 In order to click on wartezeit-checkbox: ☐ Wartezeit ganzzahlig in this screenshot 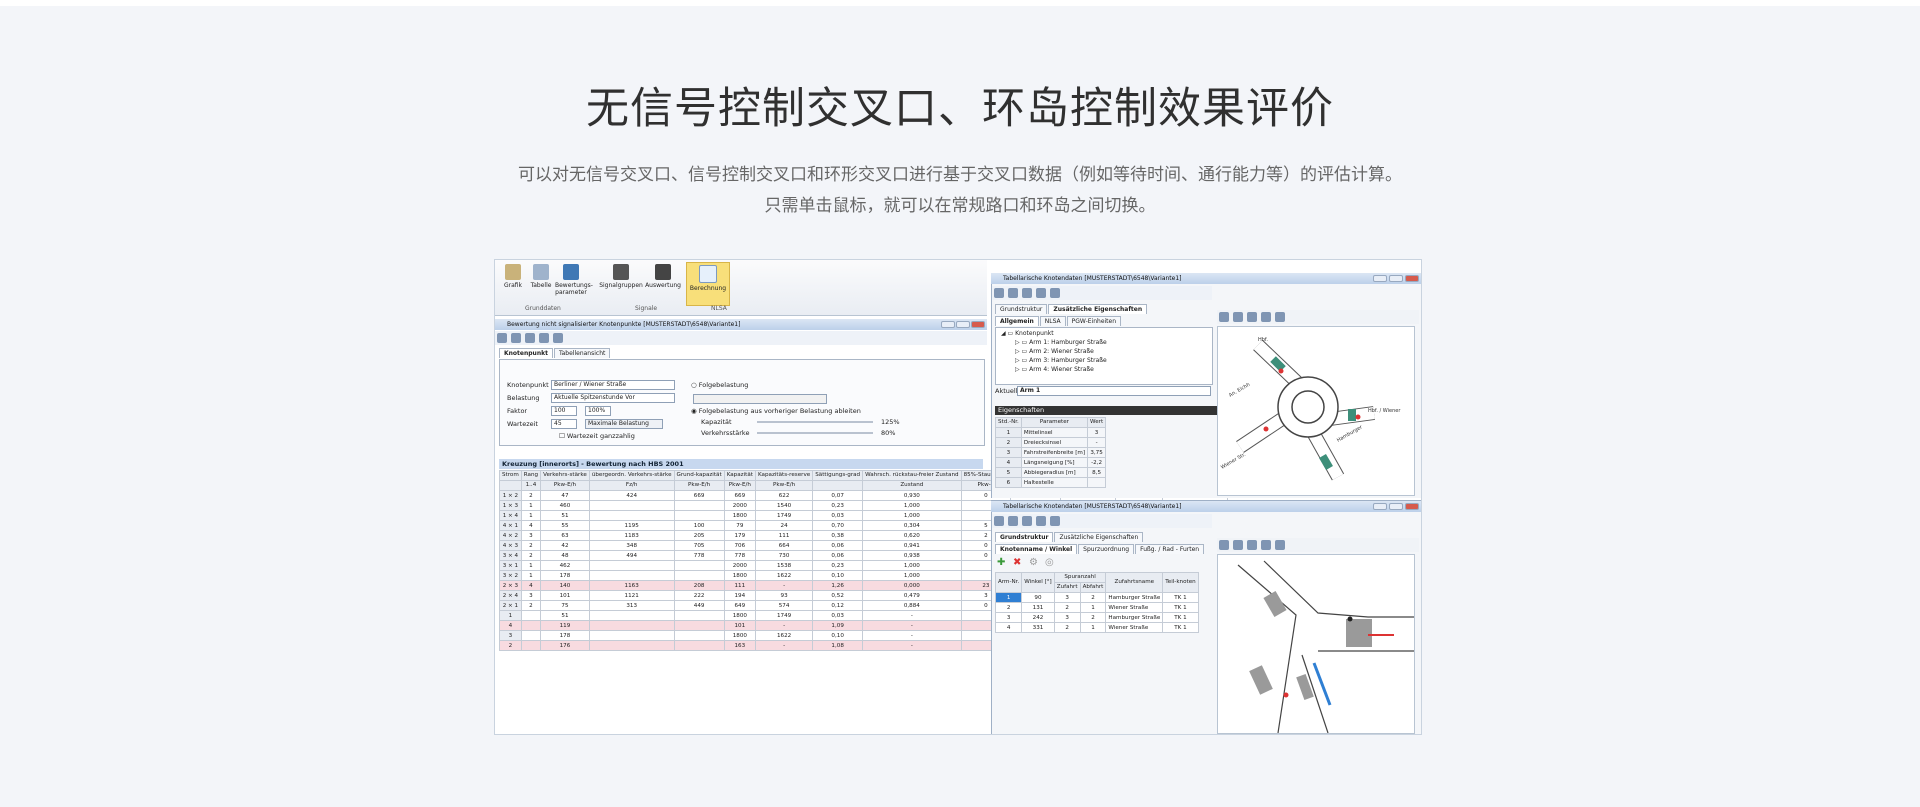, I will do `click(597, 436)`.